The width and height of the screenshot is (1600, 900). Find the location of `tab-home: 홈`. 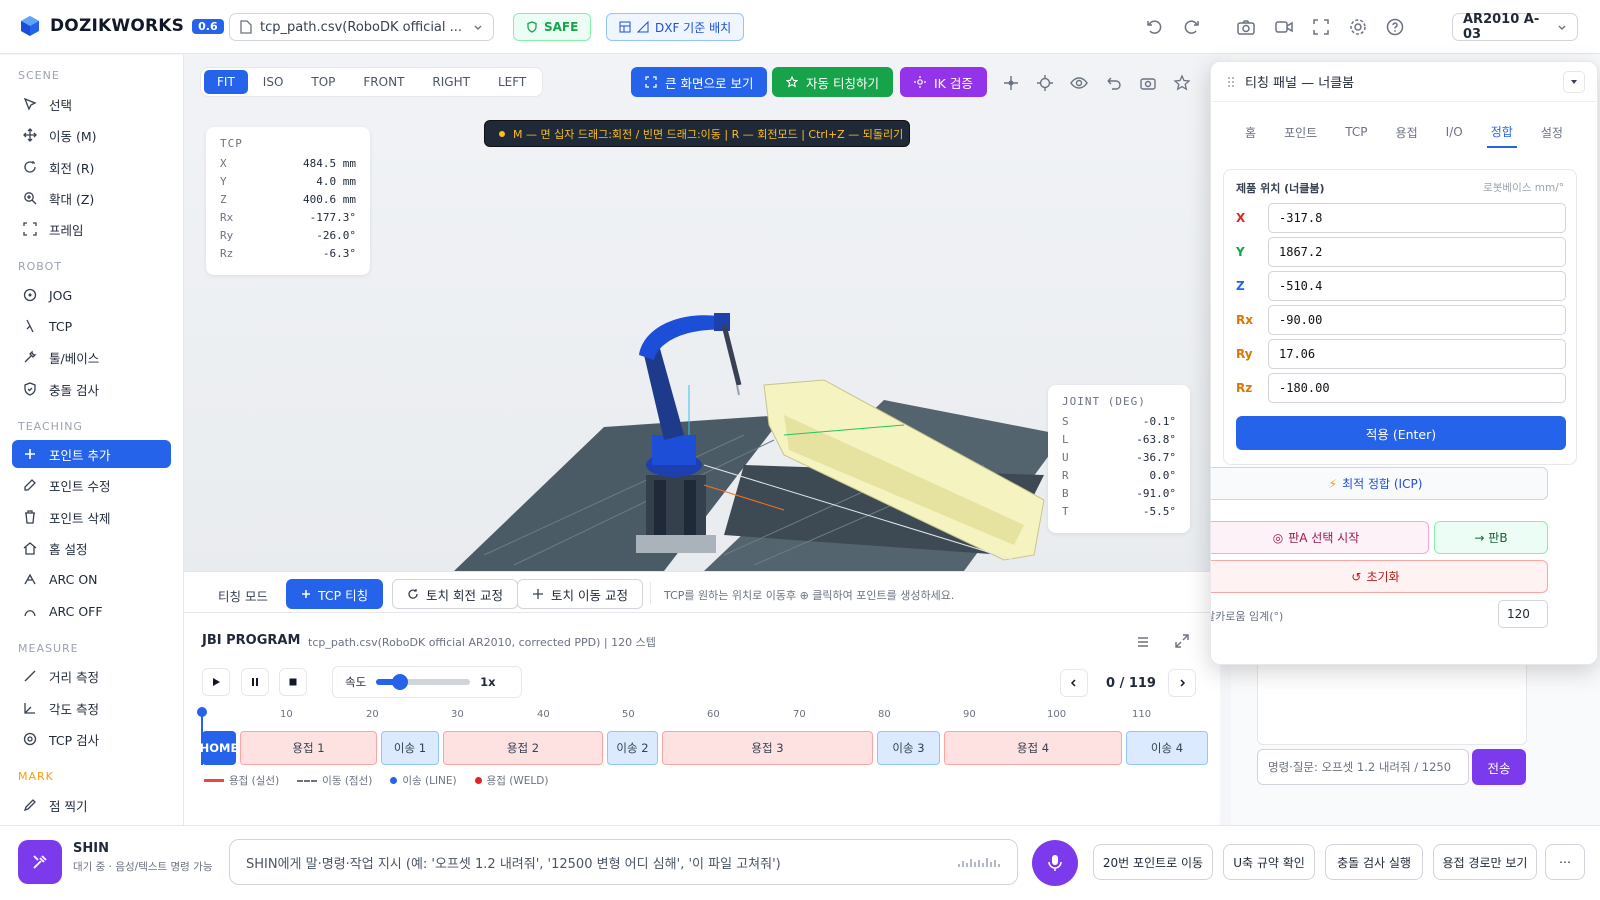

tab-home: 홈 is located at coordinates (1250, 132).